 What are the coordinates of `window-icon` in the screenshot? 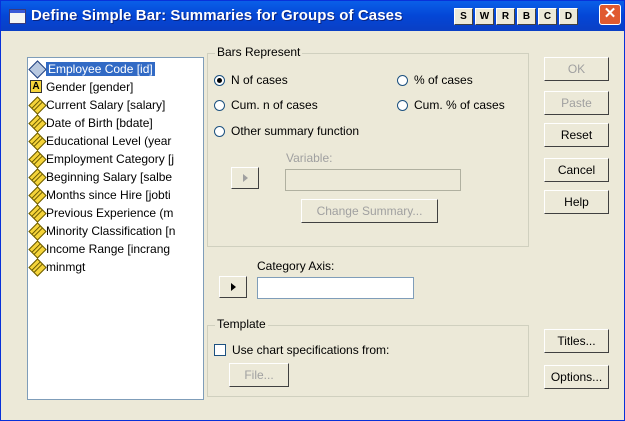 It's located at (17, 16).